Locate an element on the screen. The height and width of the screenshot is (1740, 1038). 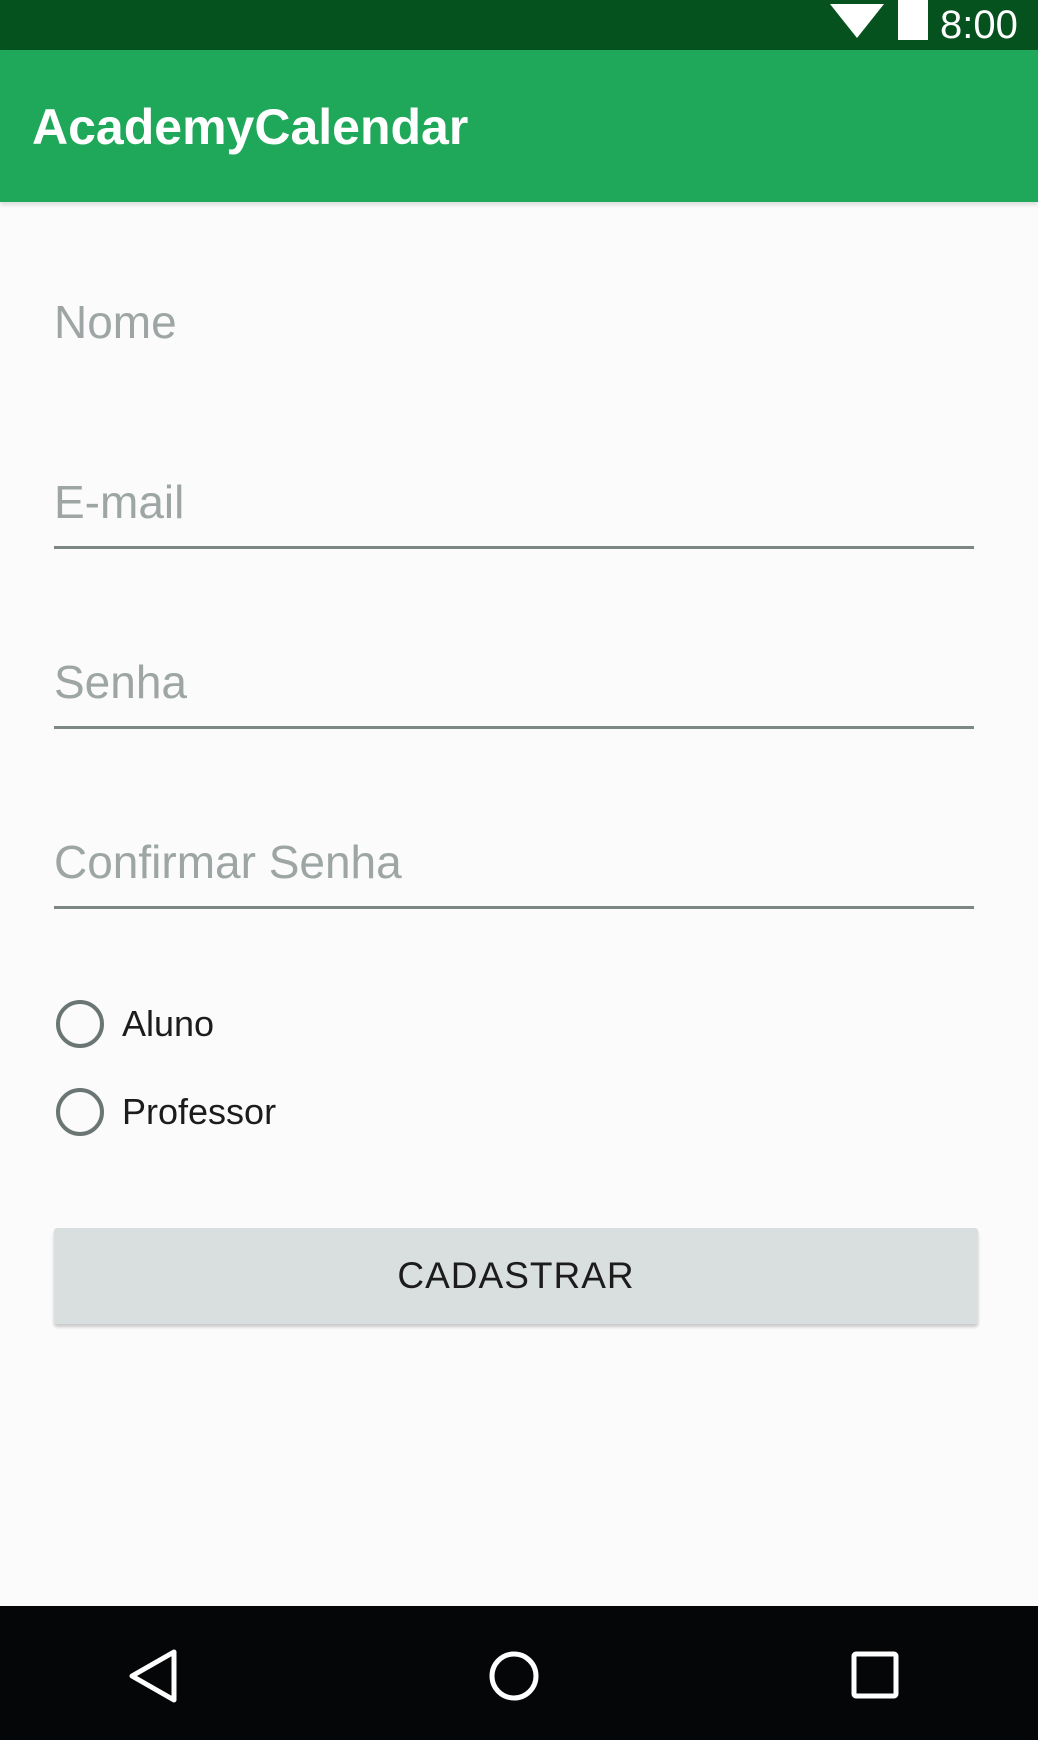
wifi-icon is located at coordinates (857, 21).